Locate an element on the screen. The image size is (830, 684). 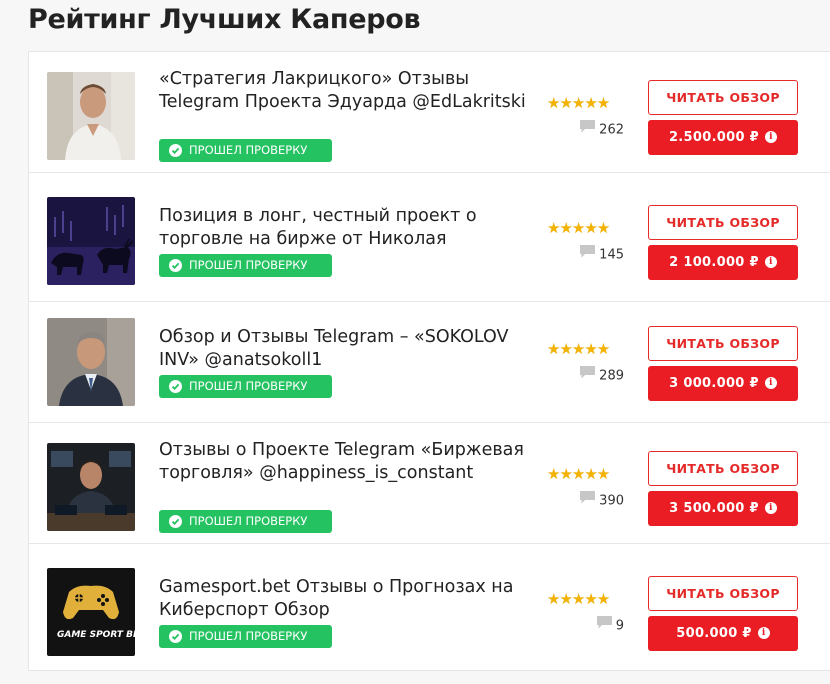
comment-count-value: 289 is located at coordinates (611, 376).